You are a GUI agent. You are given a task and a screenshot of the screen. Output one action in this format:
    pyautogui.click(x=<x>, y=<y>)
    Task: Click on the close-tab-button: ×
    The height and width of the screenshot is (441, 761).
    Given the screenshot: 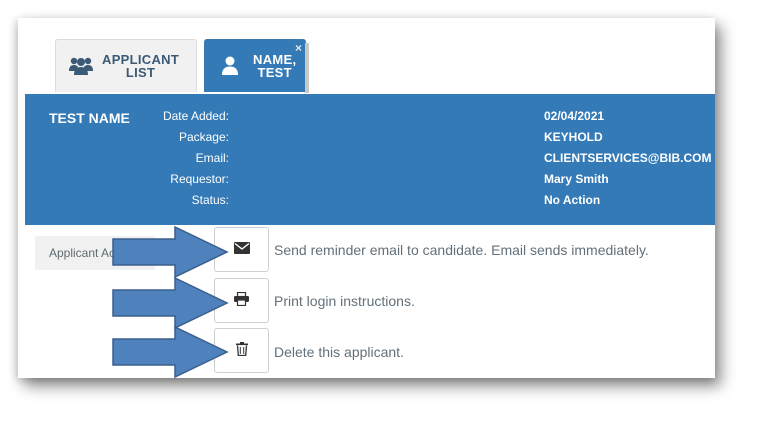 What is the action you would take?
    pyautogui.click(x=298, y=48)
    